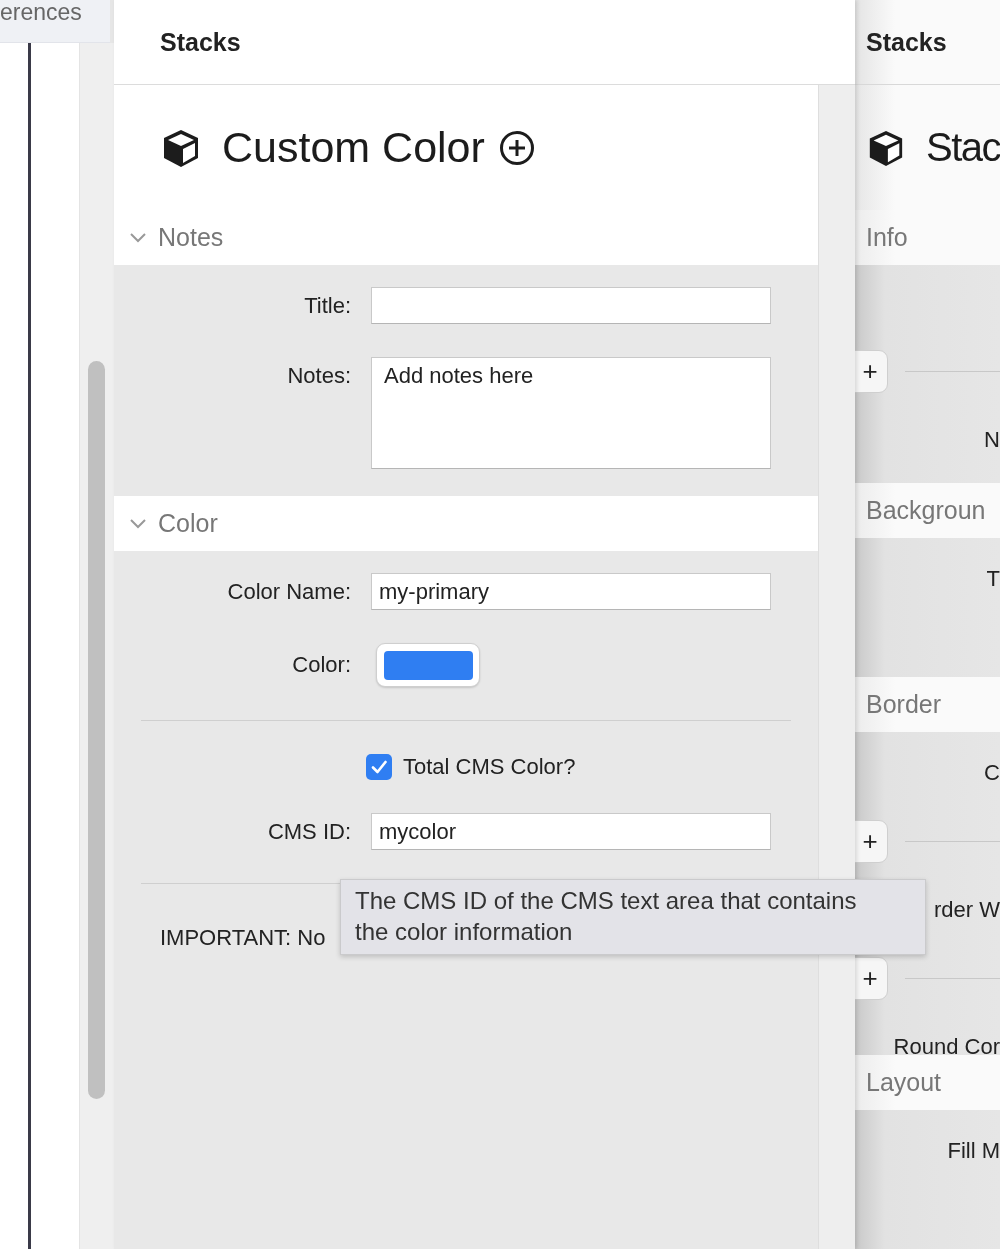  I want to click on add-circle-icon, so click(516, 147).